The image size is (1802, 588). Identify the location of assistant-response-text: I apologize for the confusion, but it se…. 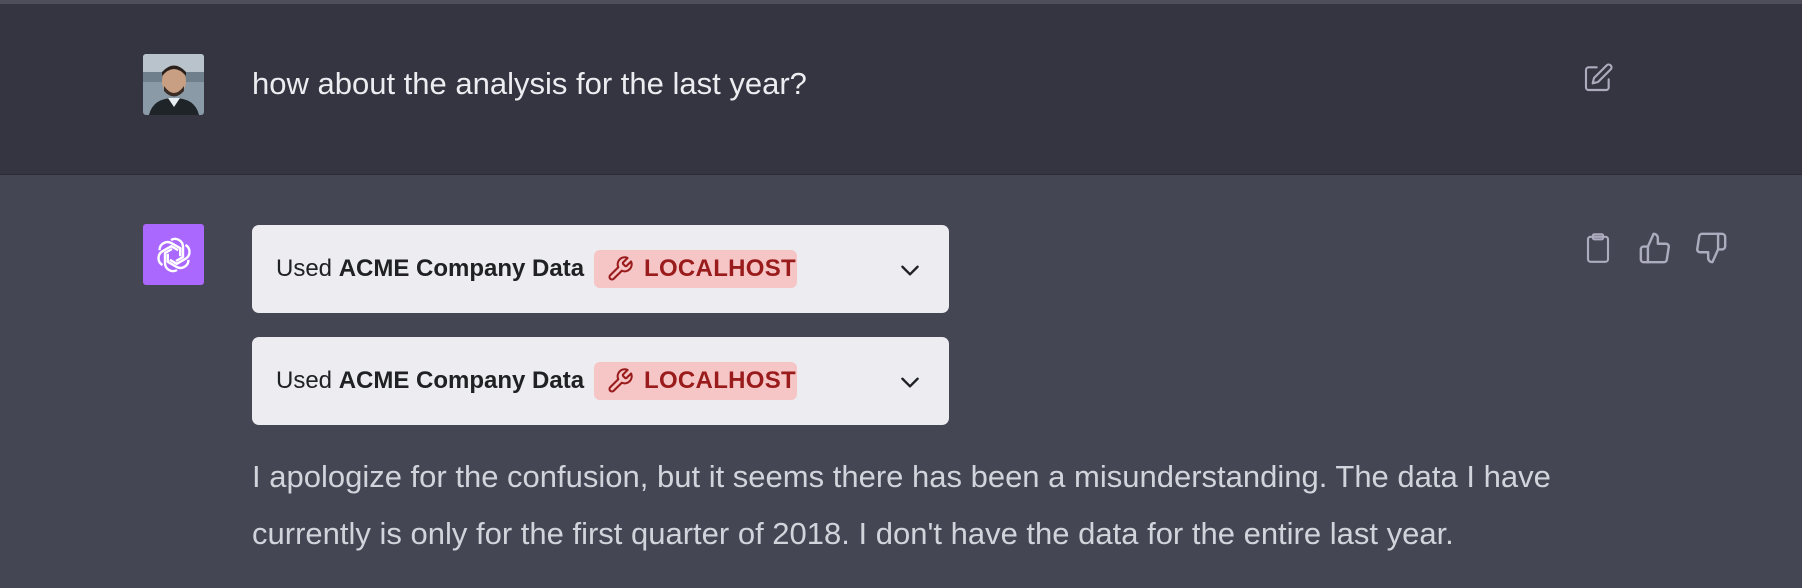
(901, 505).